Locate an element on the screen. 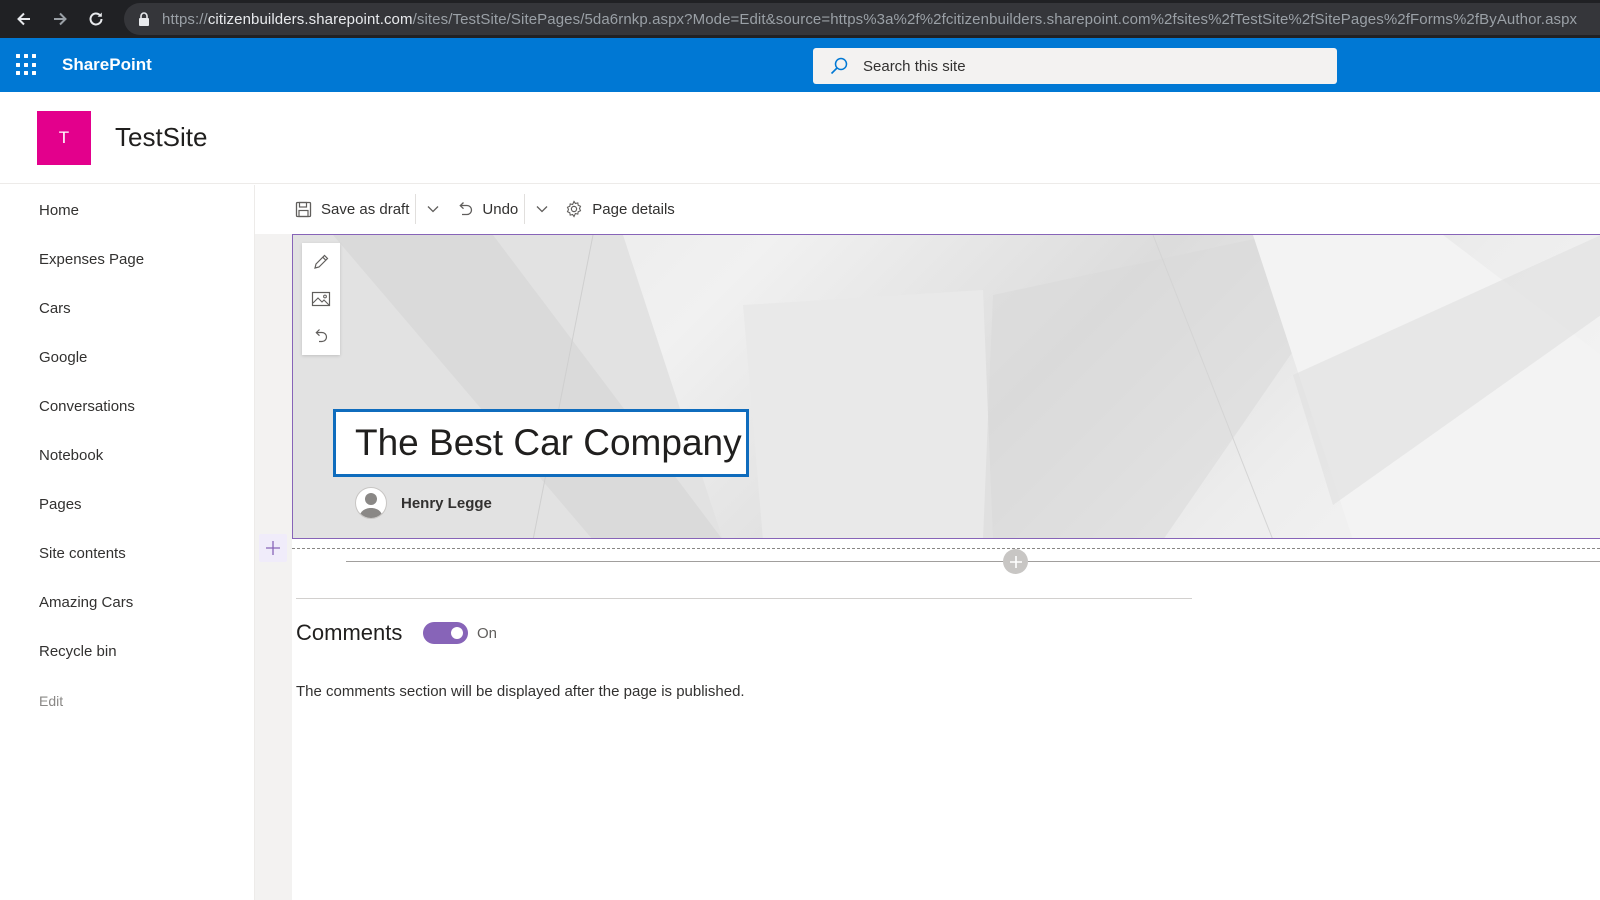 The image size is (1600, 900). nav-item-site-contents: Site contents is located at coordinates (82, 553).